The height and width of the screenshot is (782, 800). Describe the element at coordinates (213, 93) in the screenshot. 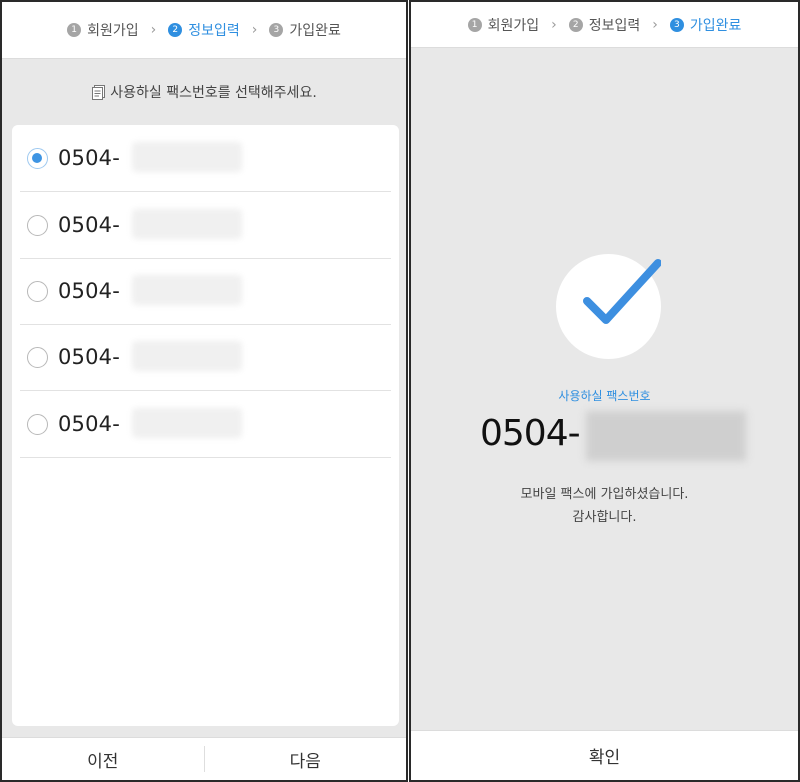

I see `instruction-label: 사용하실 팩스번호를 선택해주세요.` at that location.